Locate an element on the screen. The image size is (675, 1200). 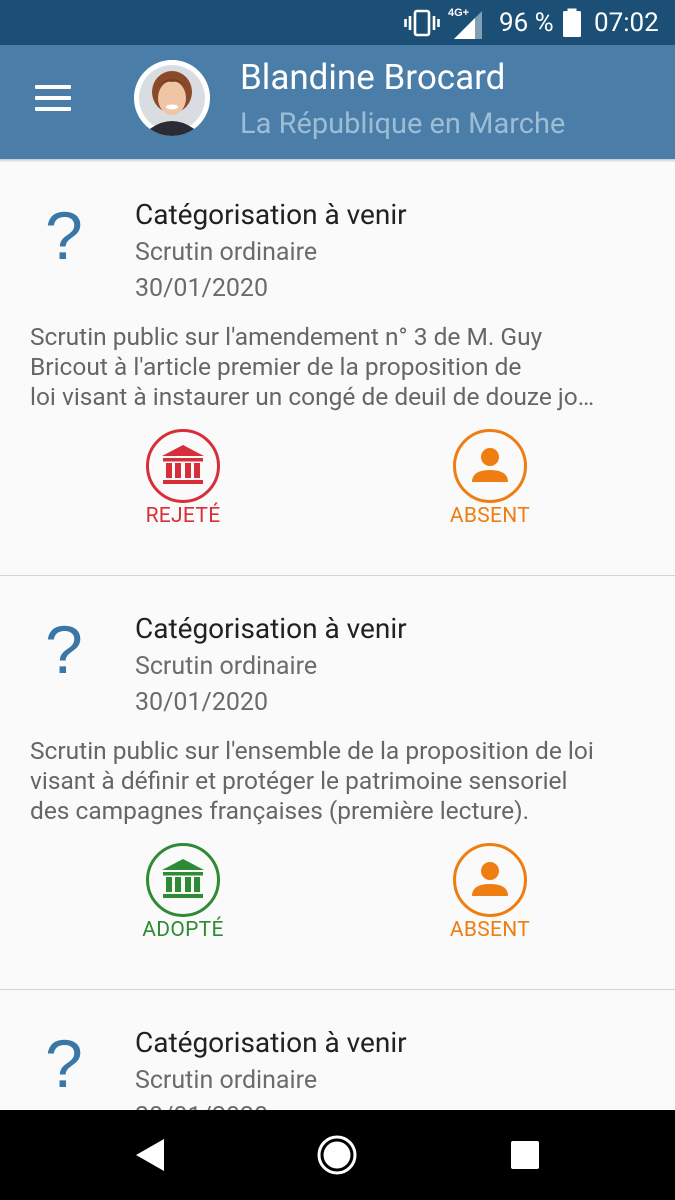
deputy-party: La République en Marche is located at coordinates (403, 124).